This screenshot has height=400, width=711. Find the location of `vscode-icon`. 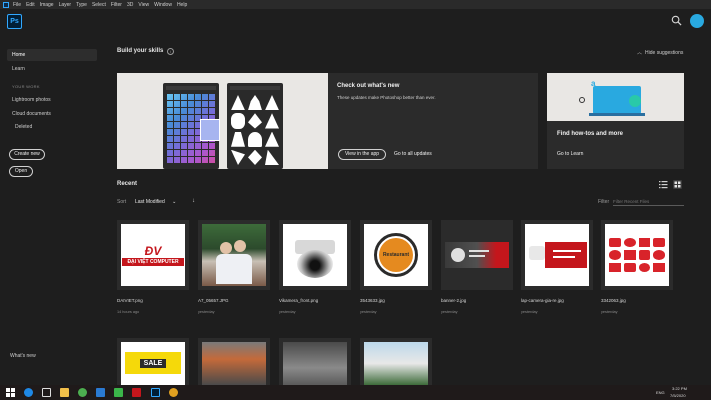

vscode-icon is located at coordinates (100, 392).